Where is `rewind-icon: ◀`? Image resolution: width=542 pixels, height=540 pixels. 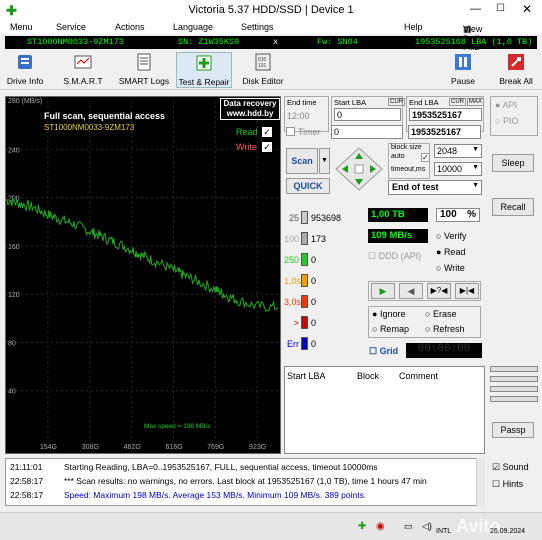
rewind-icon: ◀ is located at coordinates (411, 291).